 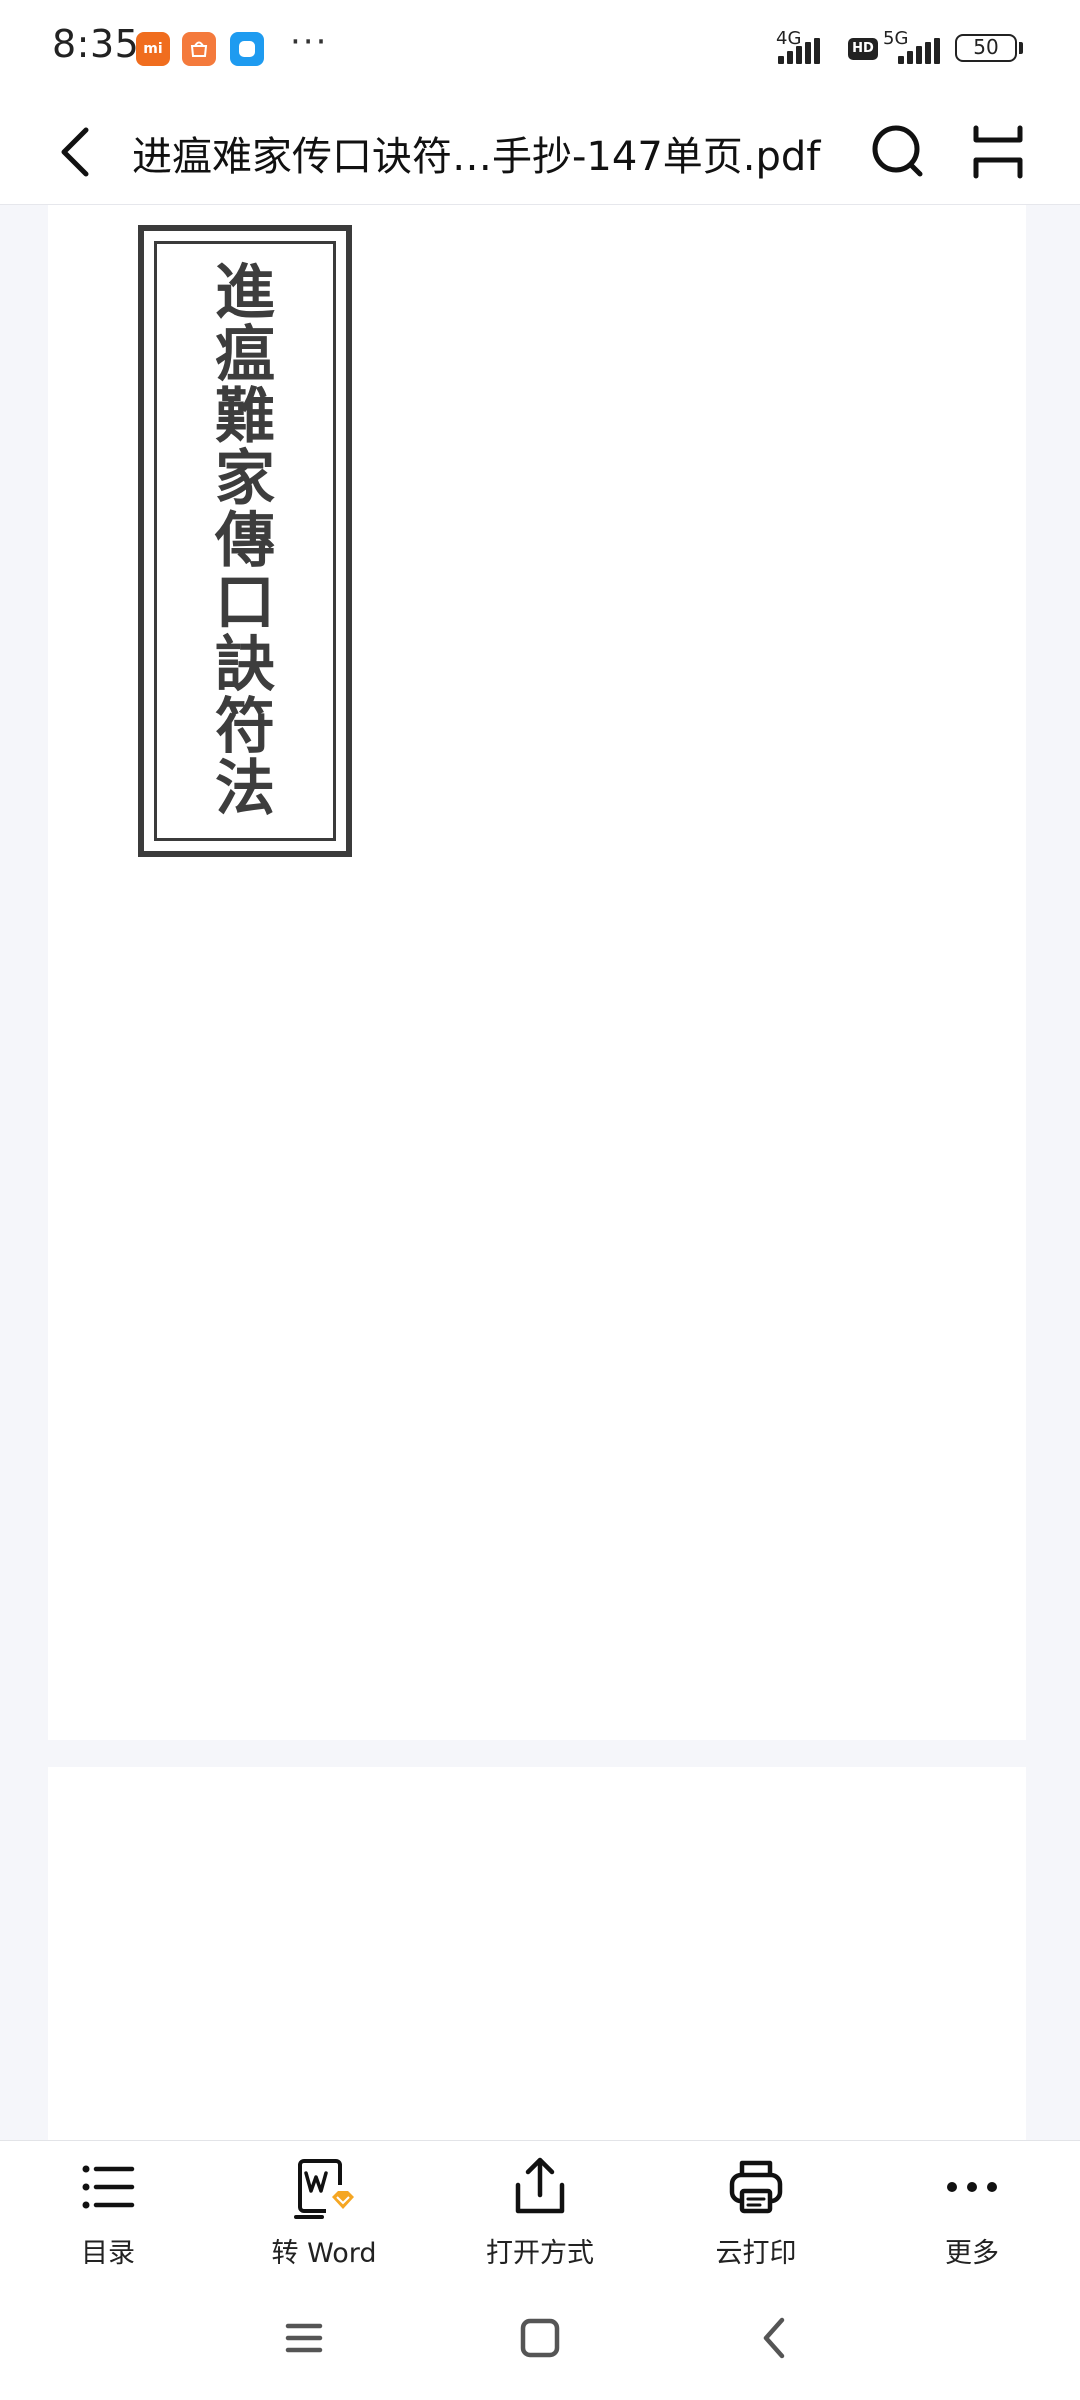 I want to click on list-icon, so click(x=108, y=2187).